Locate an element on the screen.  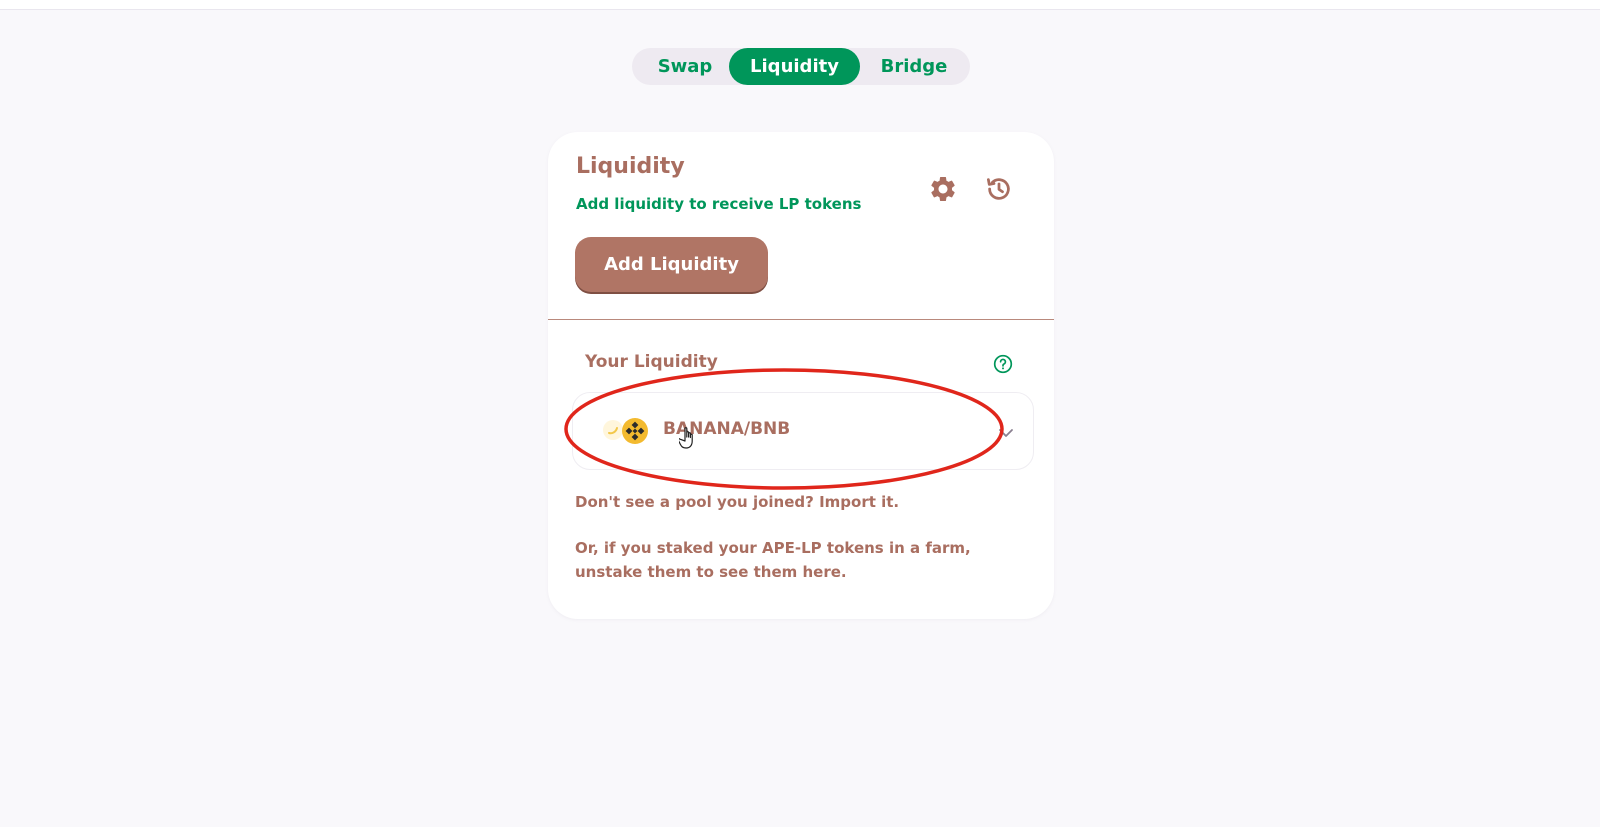
bnb-token-icon is located at coordinates (635, 431).